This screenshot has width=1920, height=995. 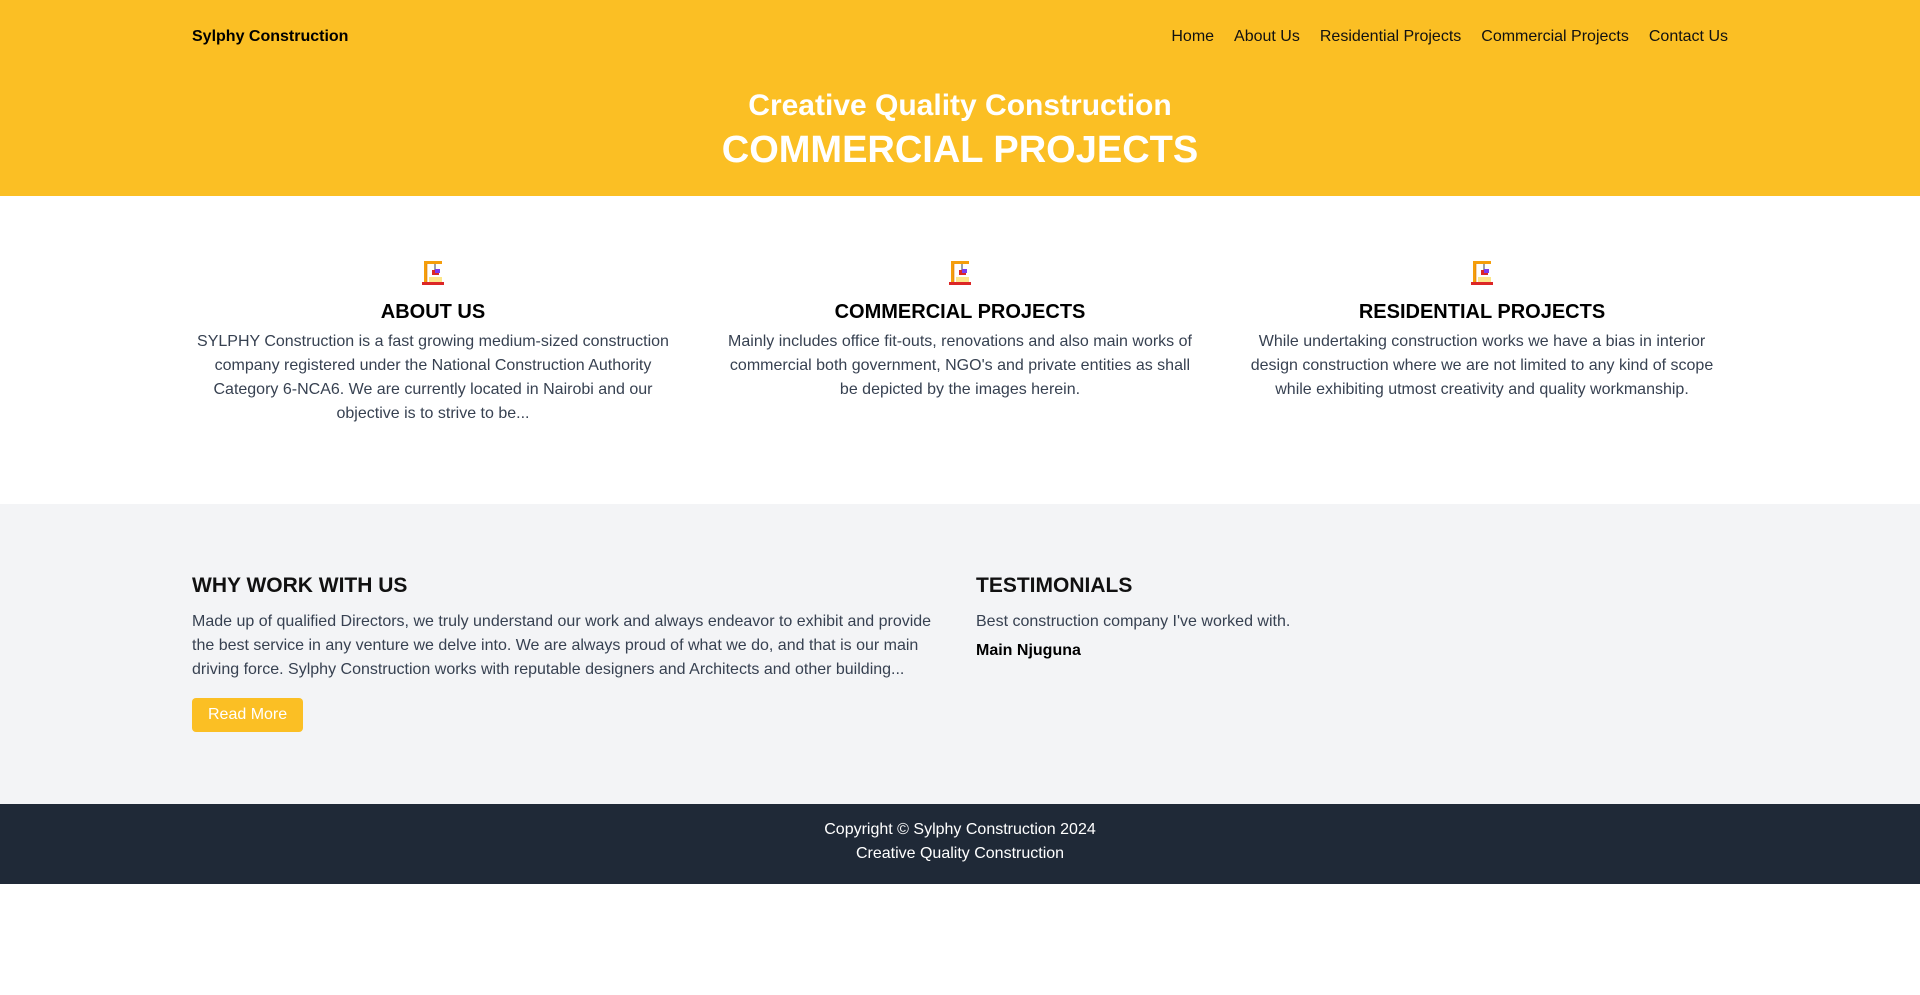 What do you see at coordinates (248, 715) in the screenshot?
I see `read-more-button: Read More` at bounding box center [248, 715].